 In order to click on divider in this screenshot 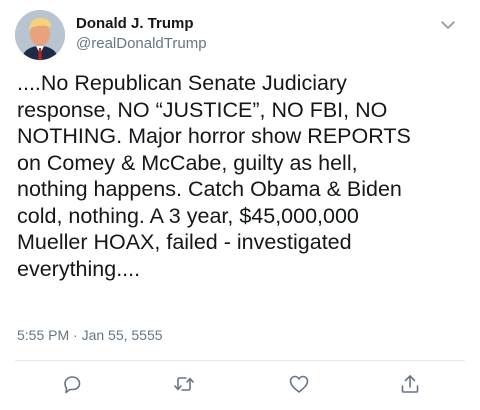, I will do `click(240, 360)`.